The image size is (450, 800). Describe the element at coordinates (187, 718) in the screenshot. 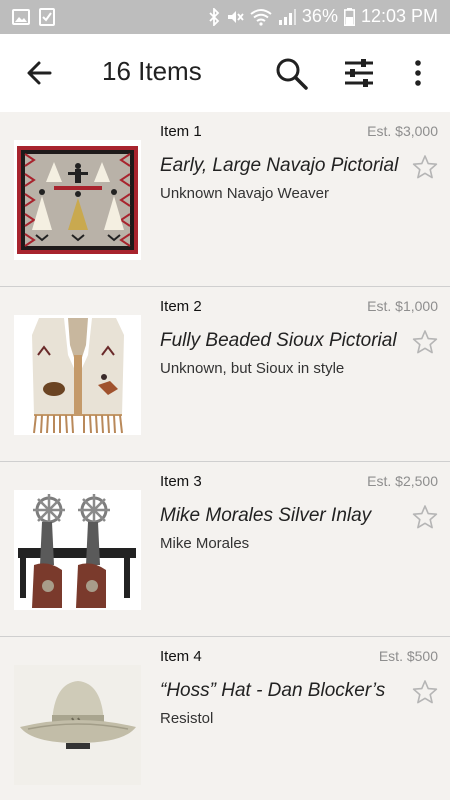

I see `item-maker: Resistol` at that location.